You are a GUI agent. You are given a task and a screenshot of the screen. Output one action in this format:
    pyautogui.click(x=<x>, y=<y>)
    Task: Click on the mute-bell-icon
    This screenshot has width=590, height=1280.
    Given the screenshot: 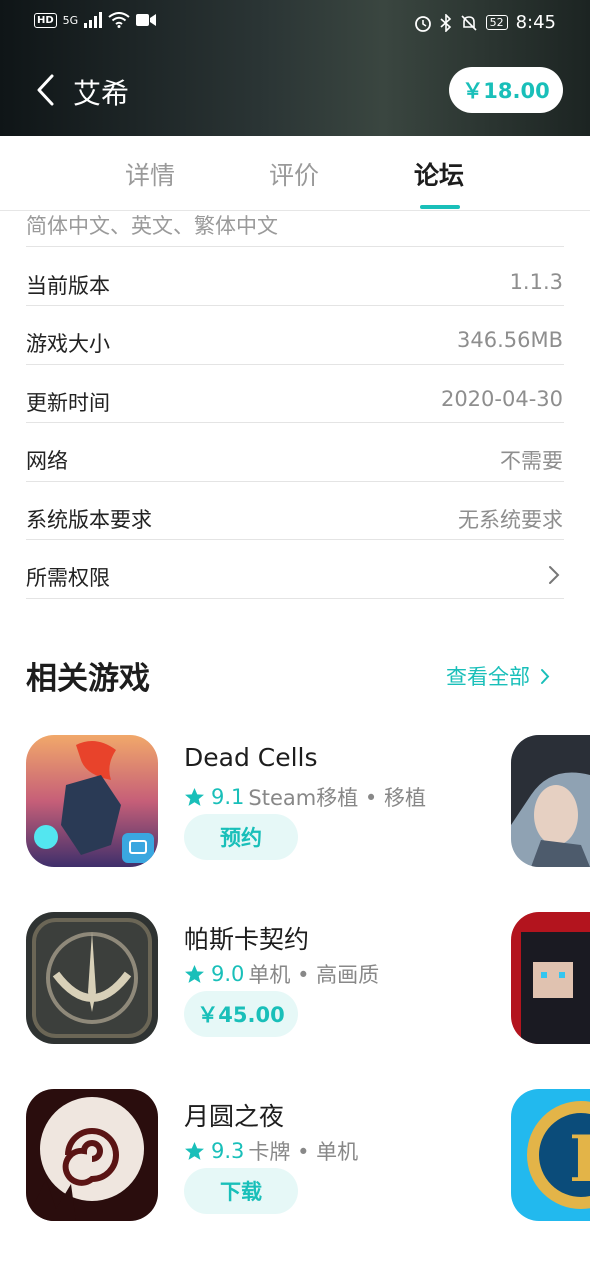 What is the action you would take?
    pyautogui.click(x=469, y=22)
    